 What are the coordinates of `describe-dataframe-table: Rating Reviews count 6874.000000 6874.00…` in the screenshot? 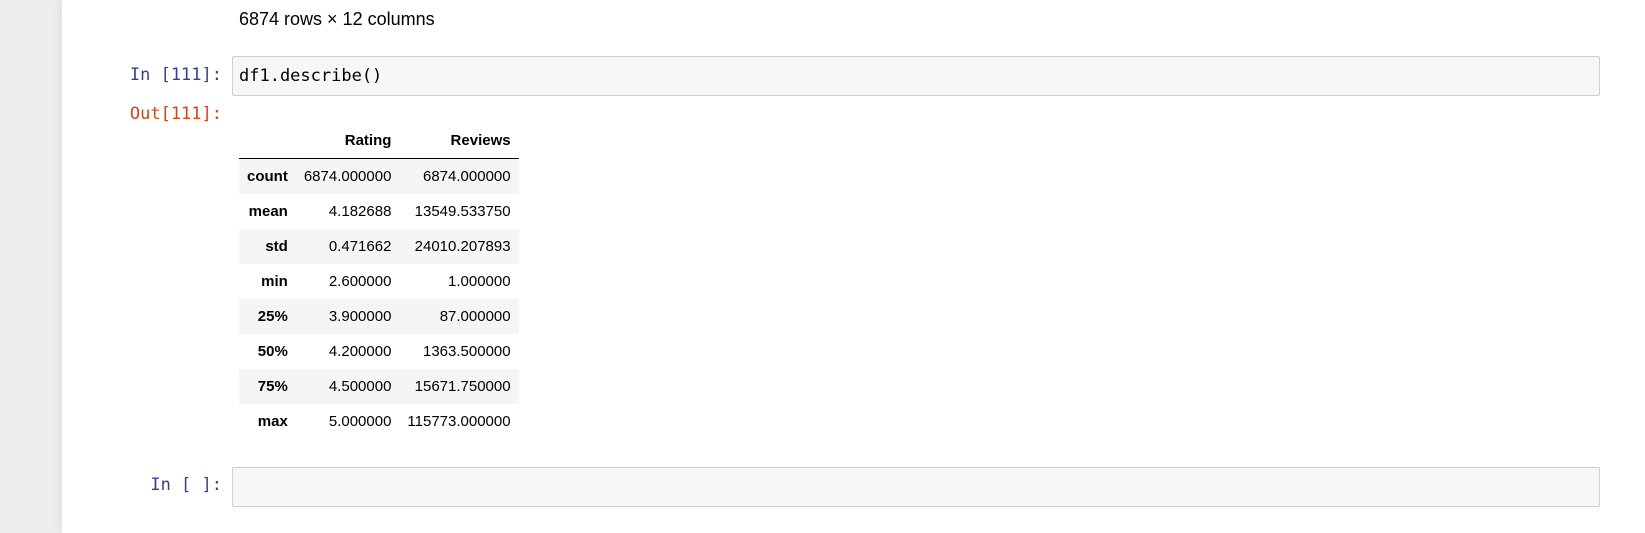 It's located at (379, 280).